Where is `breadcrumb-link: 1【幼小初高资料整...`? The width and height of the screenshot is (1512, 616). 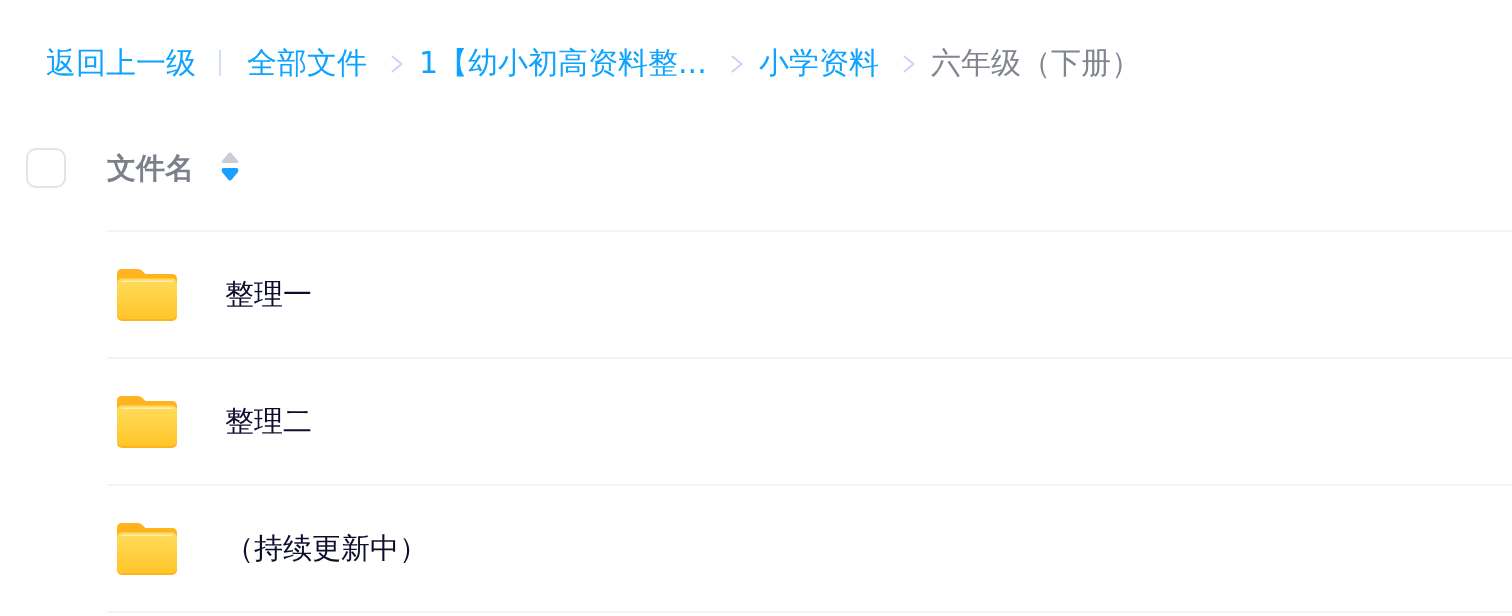
breadcrumb-link: 1【幼小初高资料整... is located at coordinates (563, 63).